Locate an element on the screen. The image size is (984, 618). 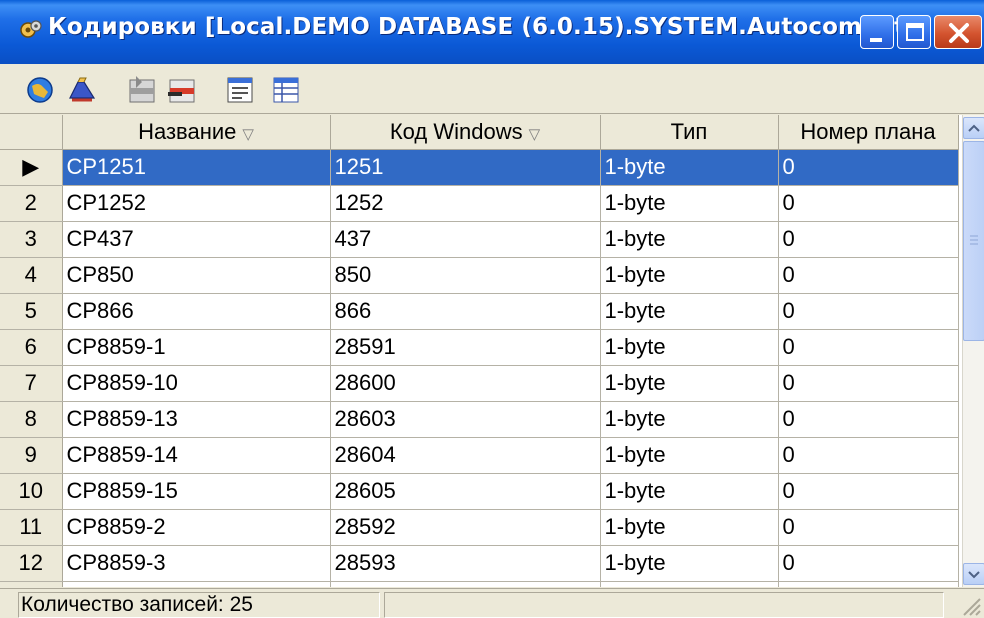
cell-windows-code: 1251 is located at coordinates (465, 167).